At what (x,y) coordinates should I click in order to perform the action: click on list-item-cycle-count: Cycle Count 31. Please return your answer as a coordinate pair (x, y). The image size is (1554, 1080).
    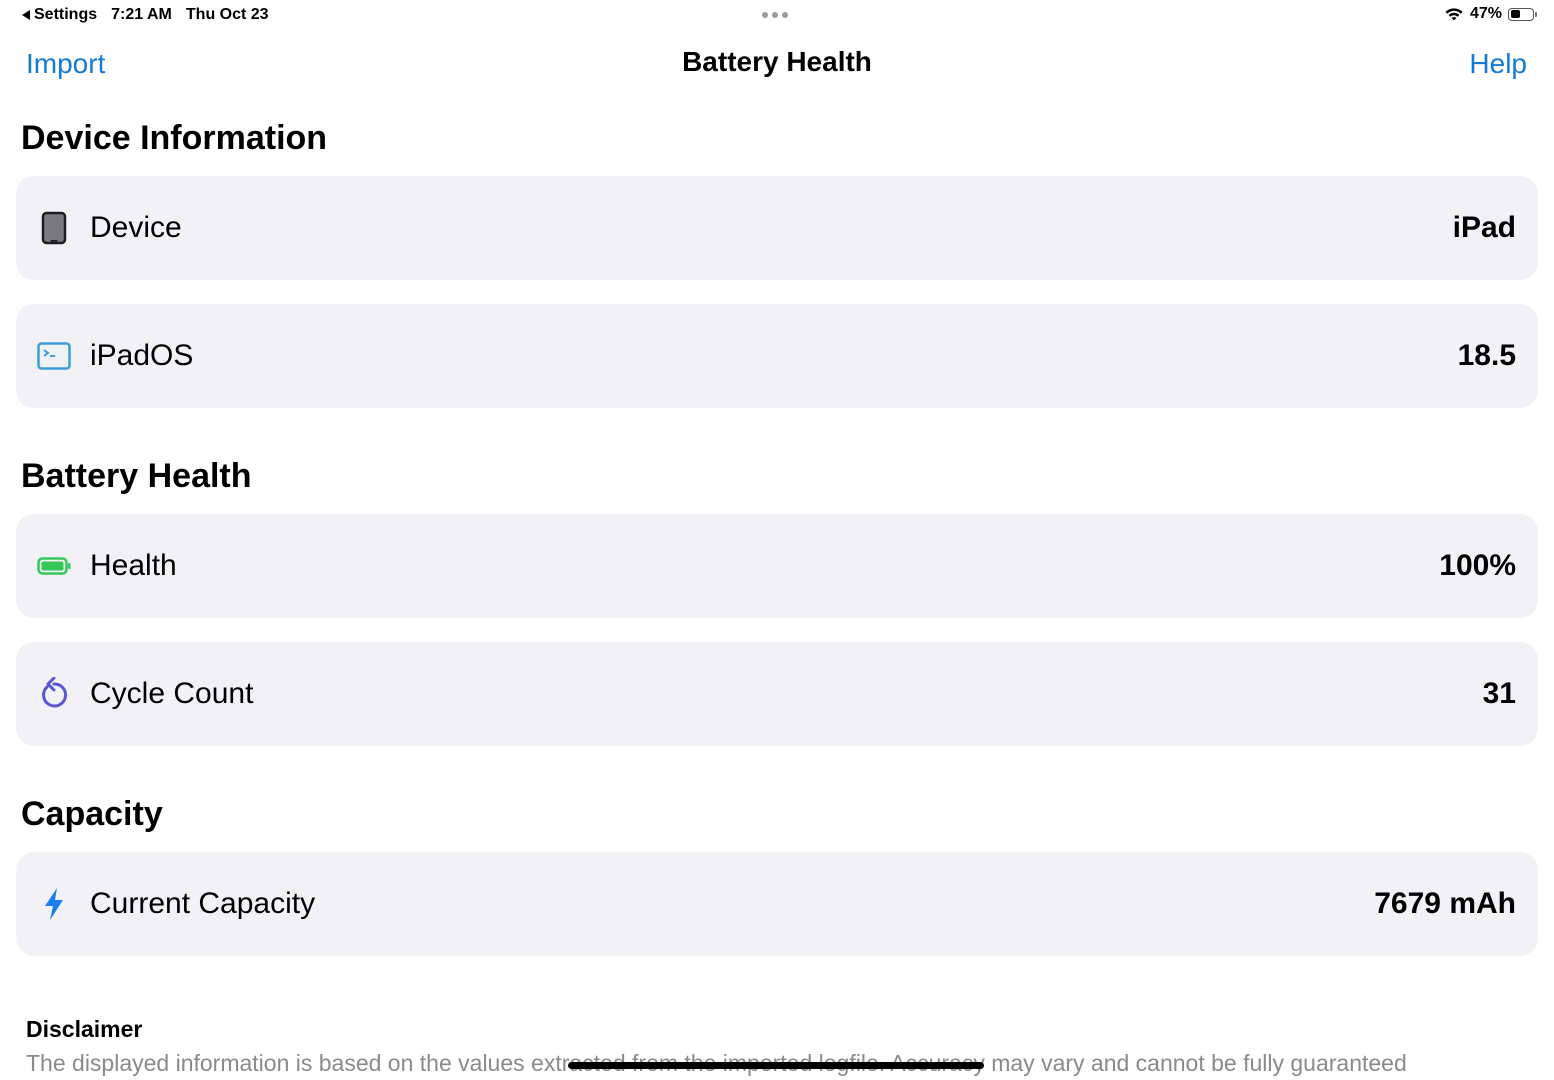
    Looking at the image, I should click on (777, 694).